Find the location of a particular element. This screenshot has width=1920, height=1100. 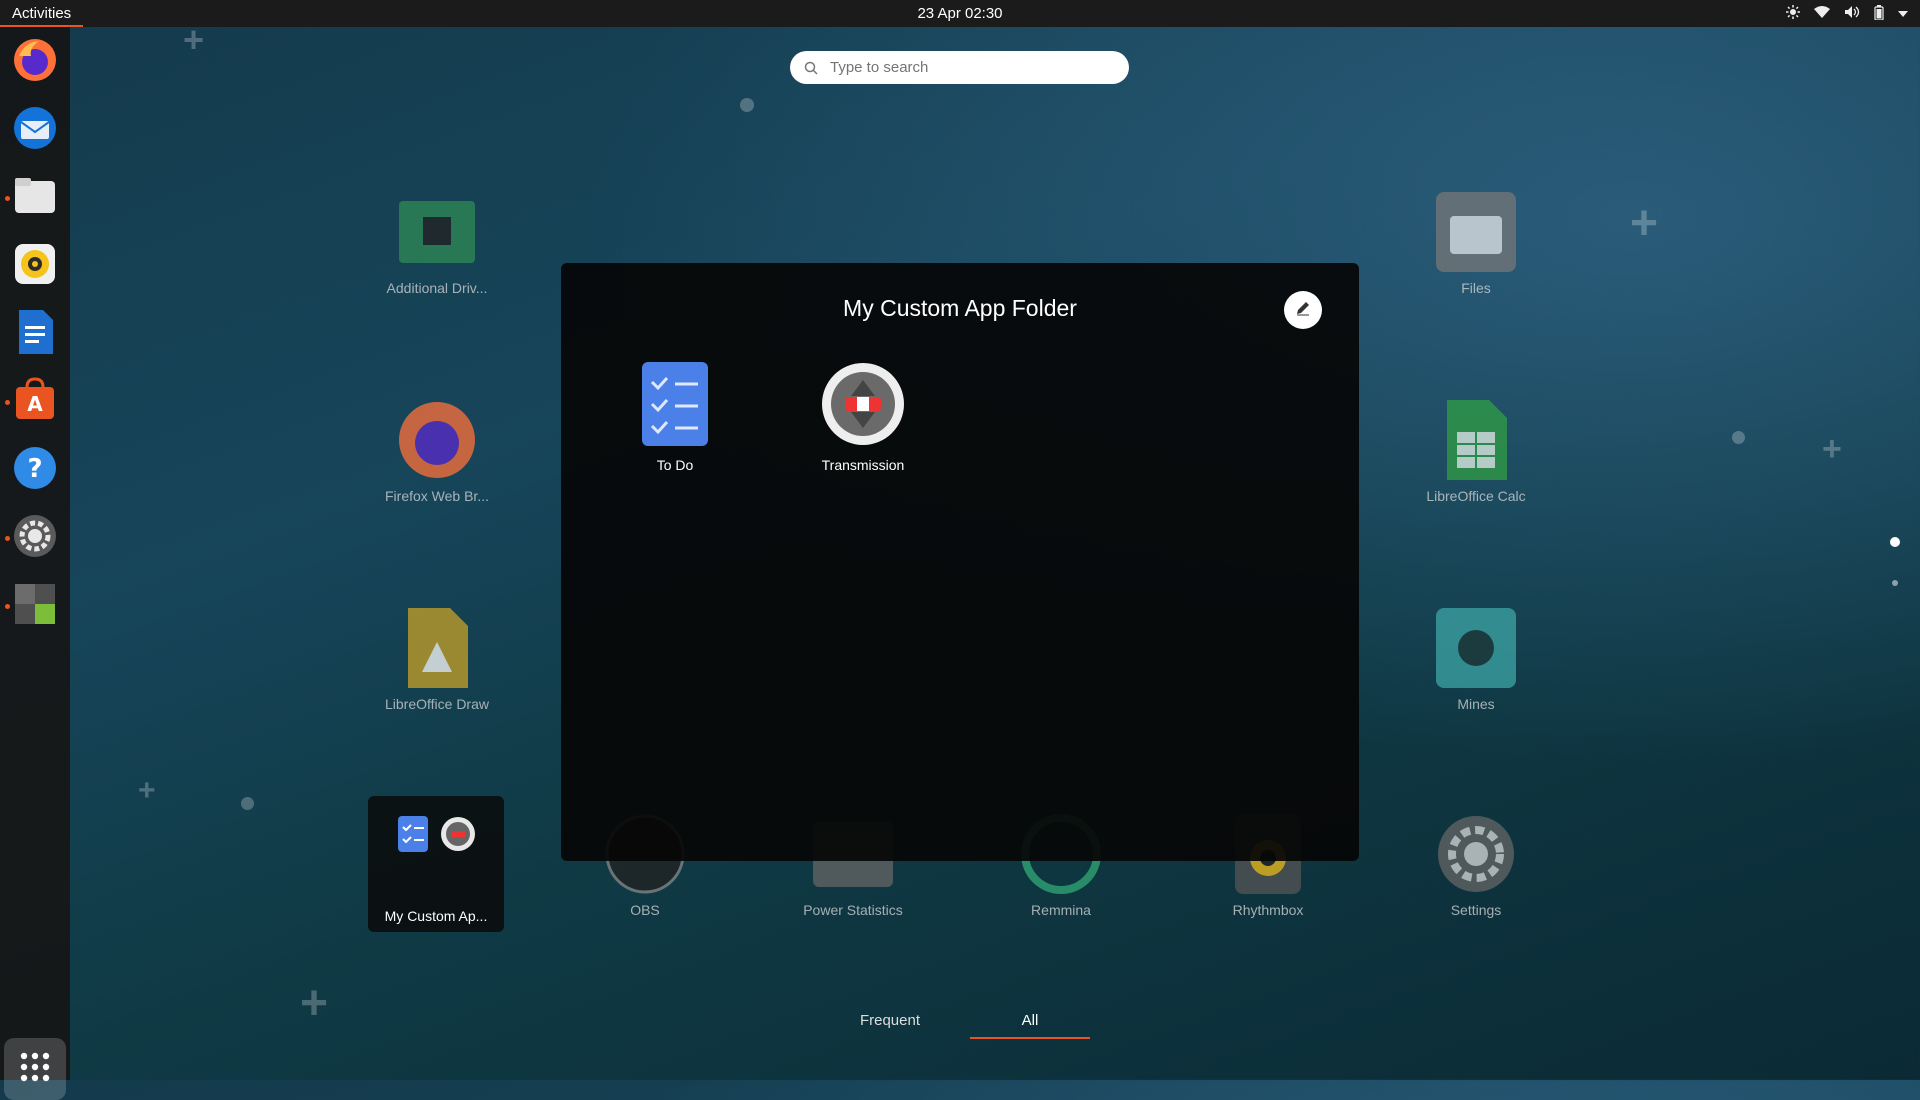

dock-writer is located at coordinates (35, 334).